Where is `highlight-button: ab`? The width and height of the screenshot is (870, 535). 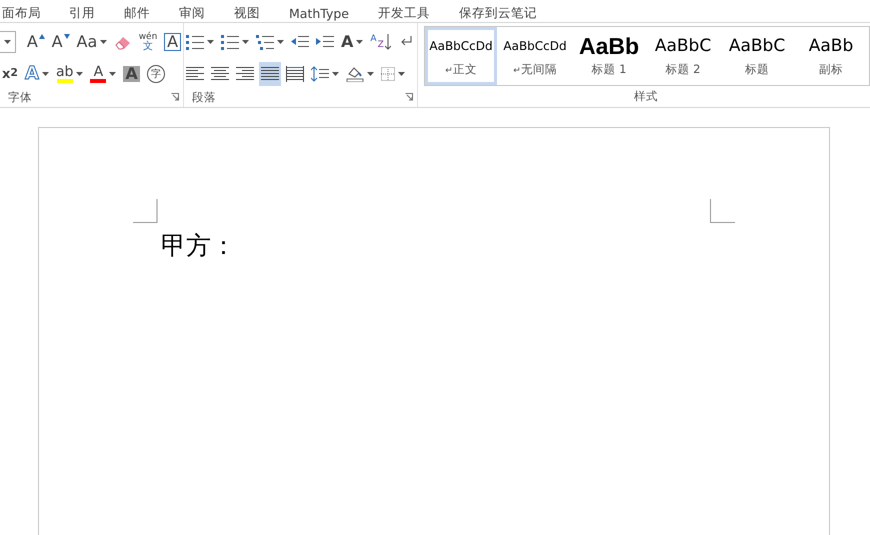 highlight-button: ab is located at coordinates (70, 74).